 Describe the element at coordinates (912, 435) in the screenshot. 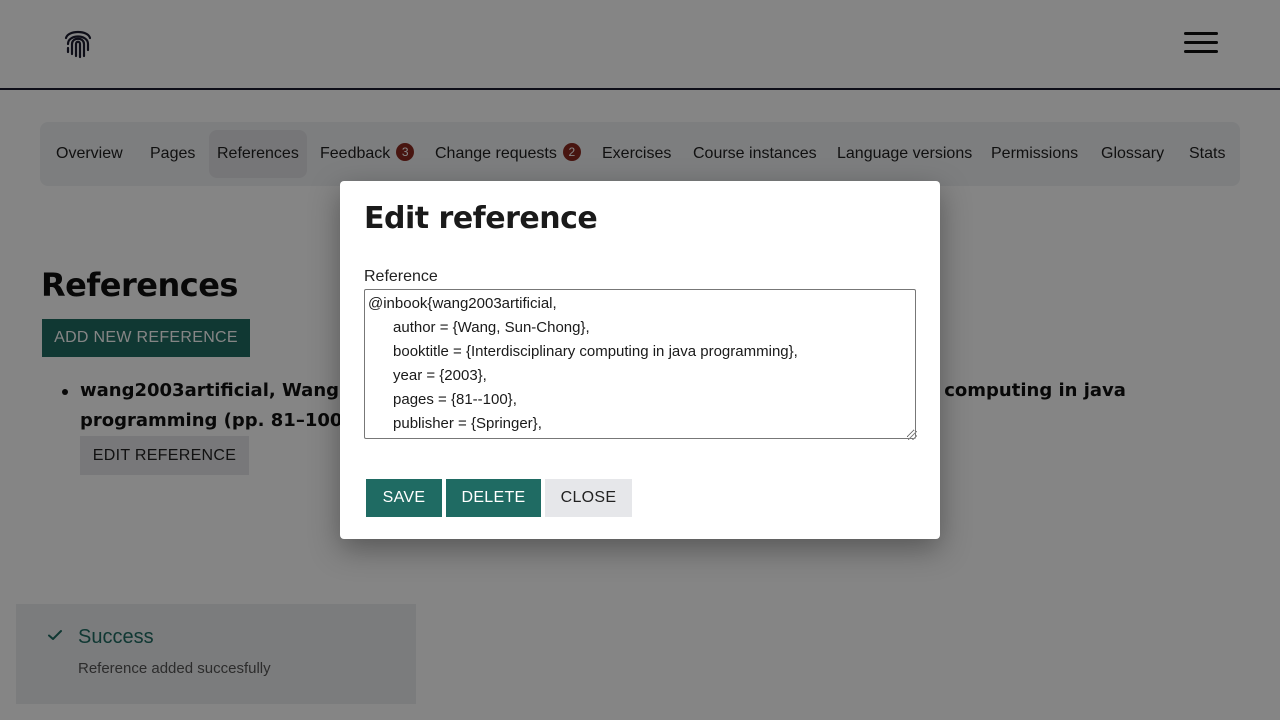

I see `textarea-resize-handle` at that location.